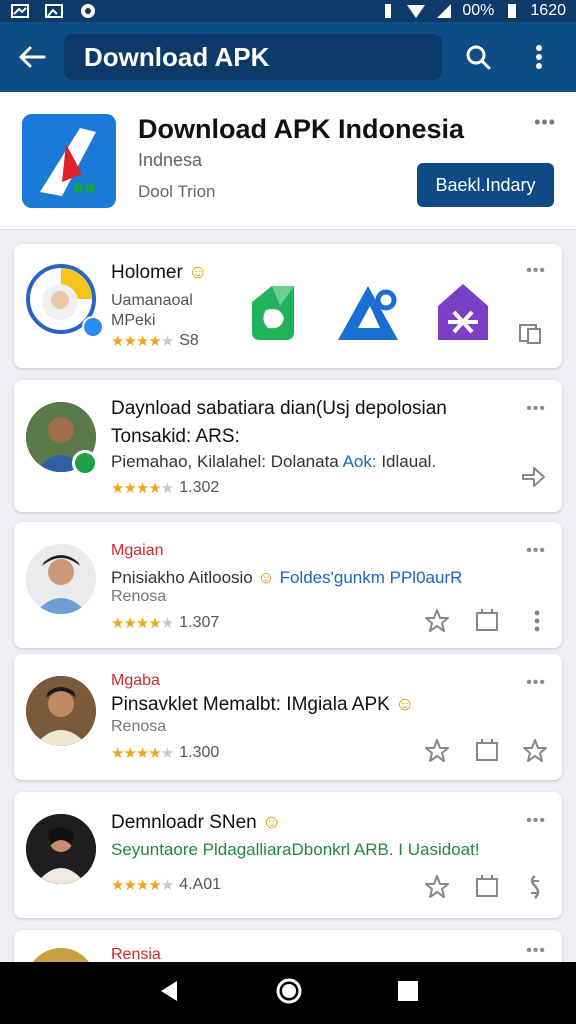 The height and width of the screenshot is (1024, 576). Describe the element at coordinates (545, 122) in the screenshot. I see `header-more-icon: •••` at that location.